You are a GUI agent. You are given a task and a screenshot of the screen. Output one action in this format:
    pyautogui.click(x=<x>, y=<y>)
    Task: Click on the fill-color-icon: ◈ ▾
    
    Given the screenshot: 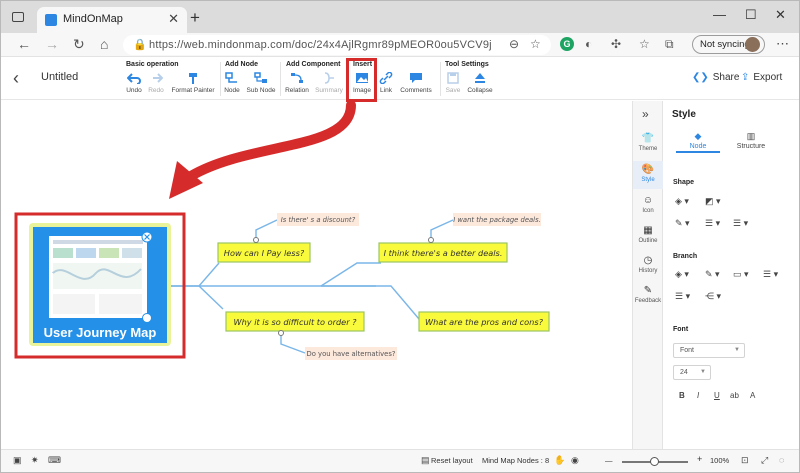 What is the action you would take?
    pyautogui.click(x=682, y=201)
    